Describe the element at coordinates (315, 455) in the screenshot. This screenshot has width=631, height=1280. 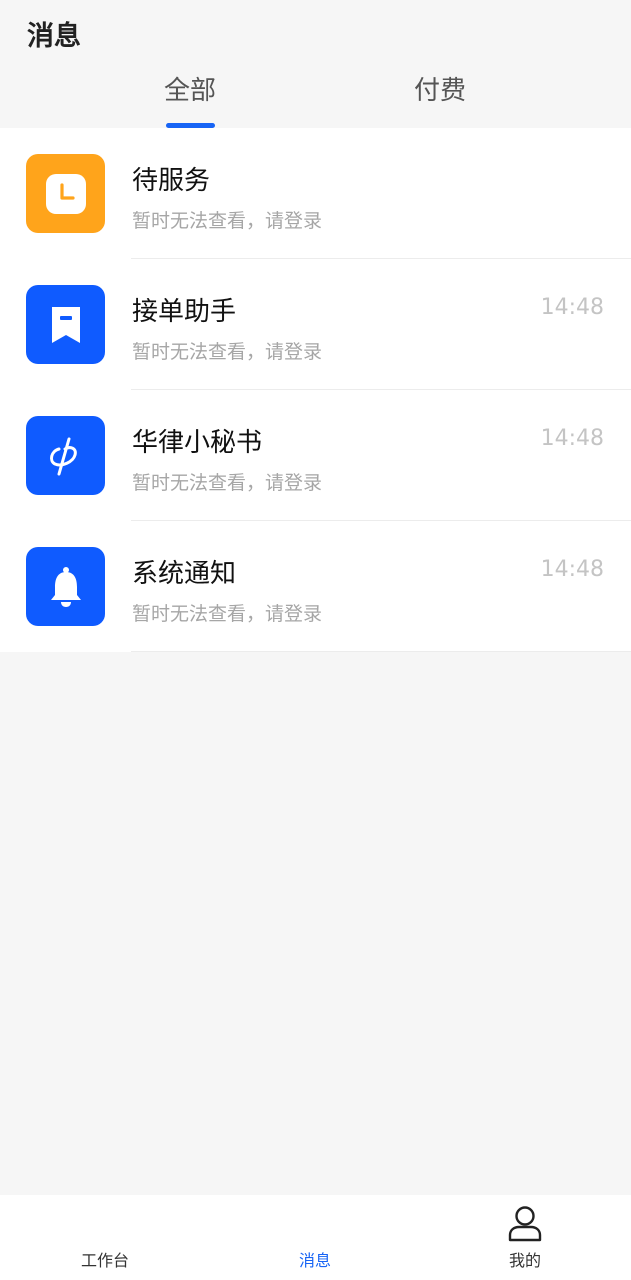
I see `message-row-hualv-secretary: 华律小秘书 暂时无法查看，请登录 14:48` at that location.